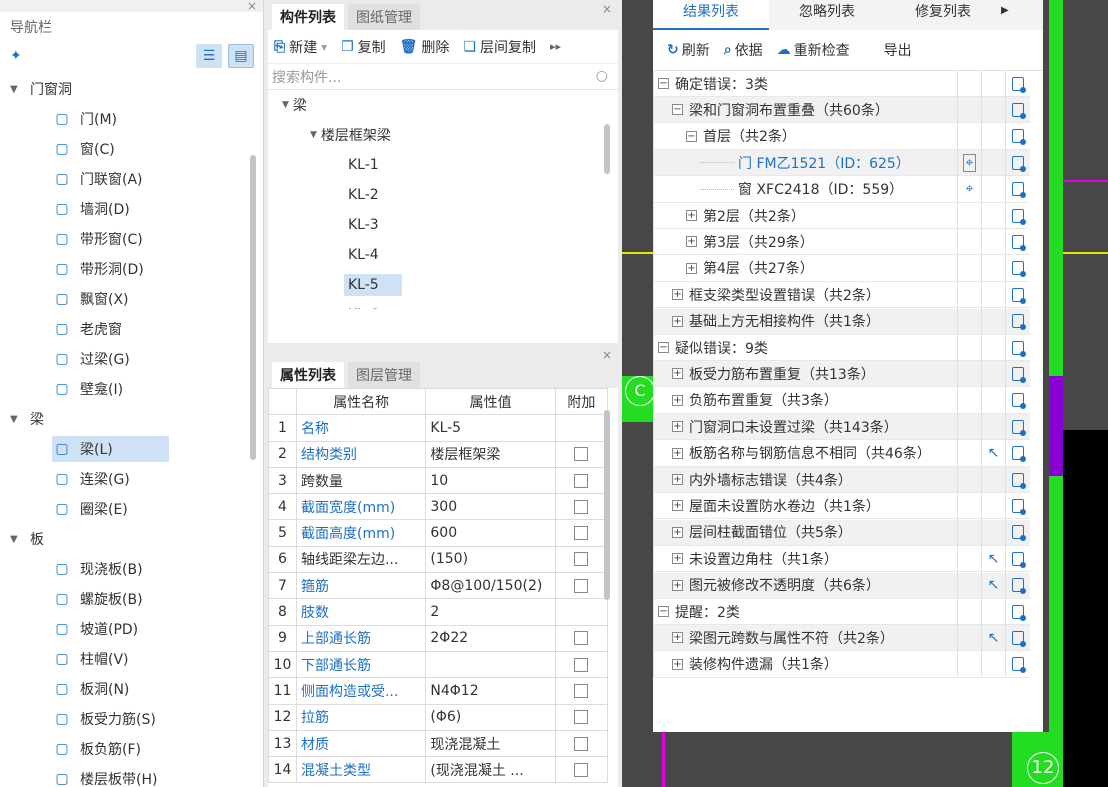  I want to click on property-value: (Φ6), so click(490, 717).